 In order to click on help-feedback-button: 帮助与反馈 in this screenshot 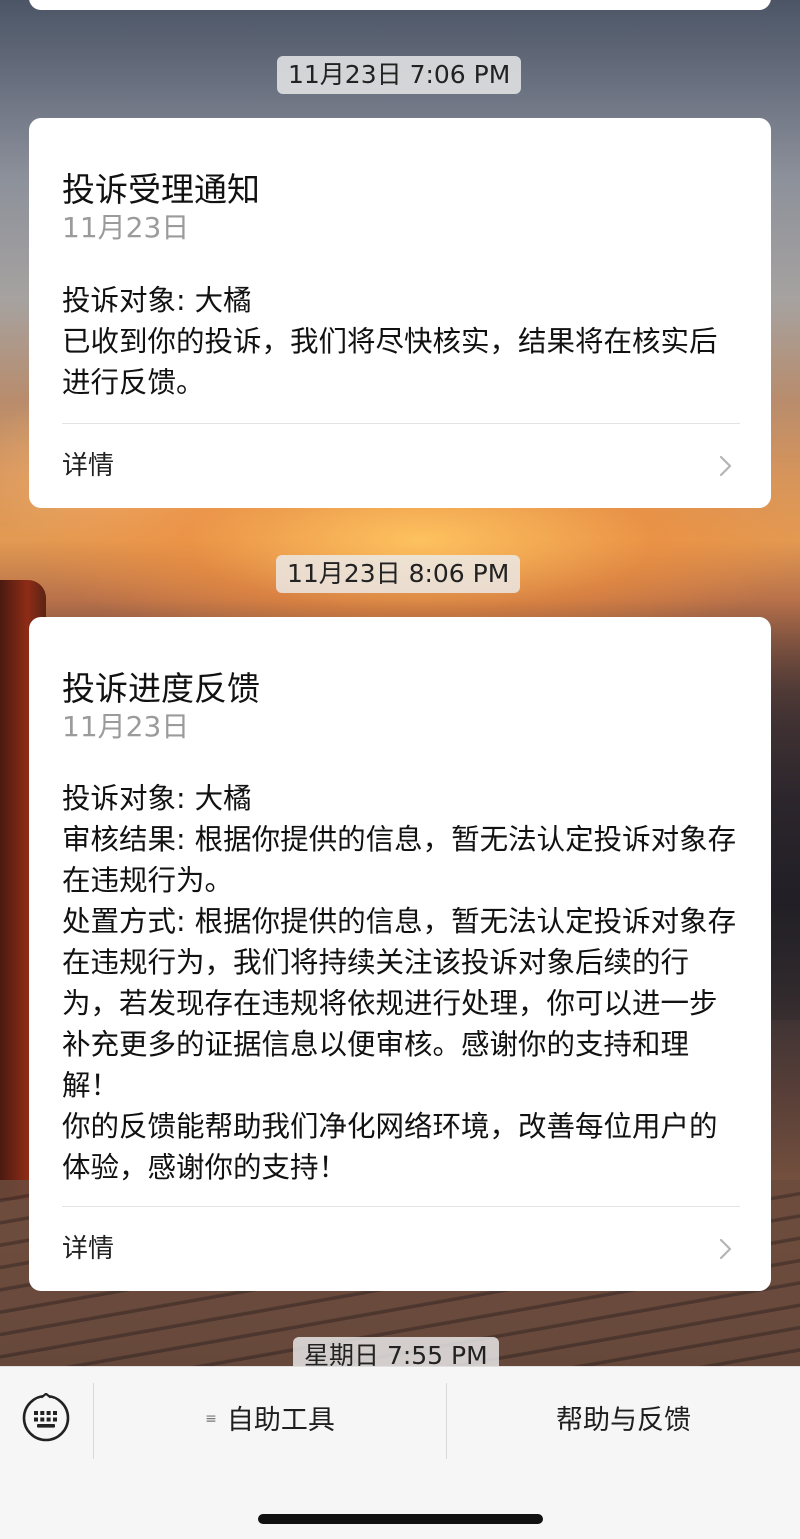, I will do `click(623, 1421)`.